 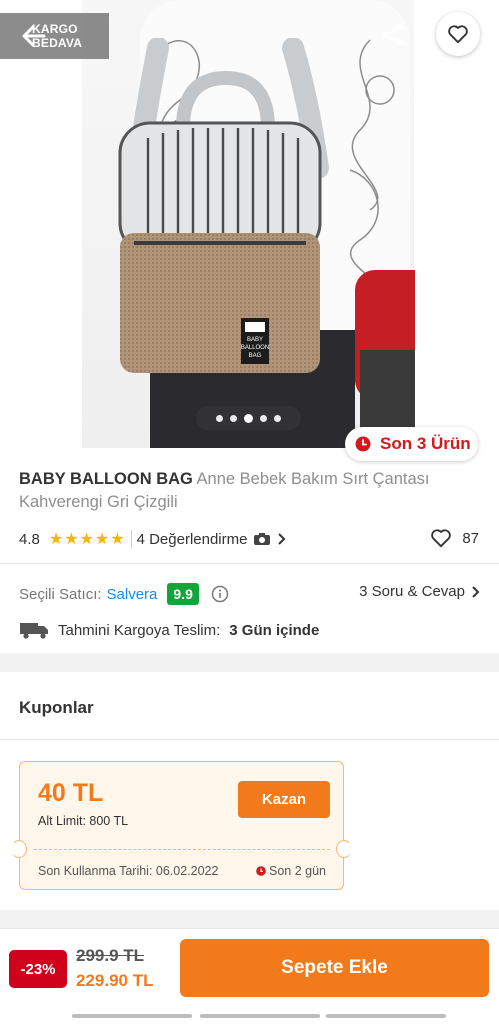 What do you see at coordinates (220, 594) in the screenshot?
I see `info-icon` at bounding box center [220, 594].